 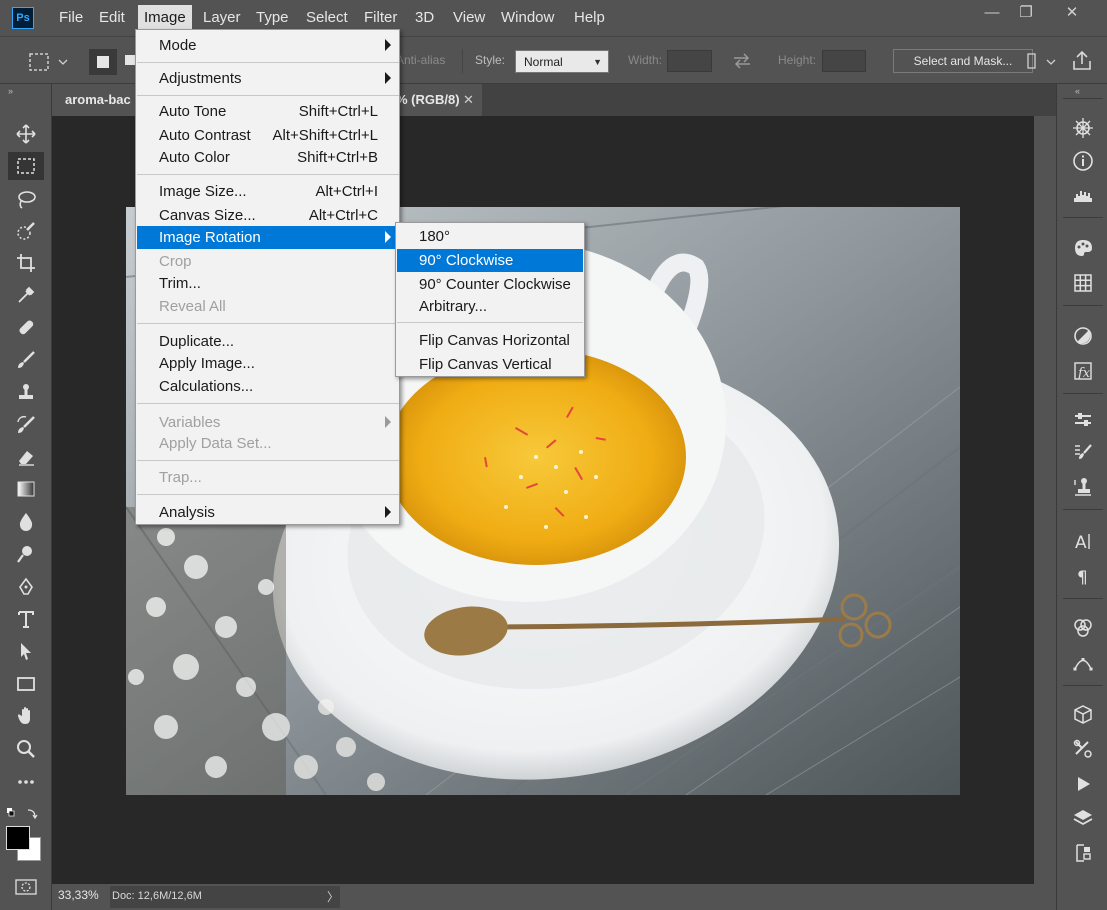 What do you see at coordinates (1084, 373) in the screenshot?
I see `svg-text: fx` at bounding box center [1084, 373].